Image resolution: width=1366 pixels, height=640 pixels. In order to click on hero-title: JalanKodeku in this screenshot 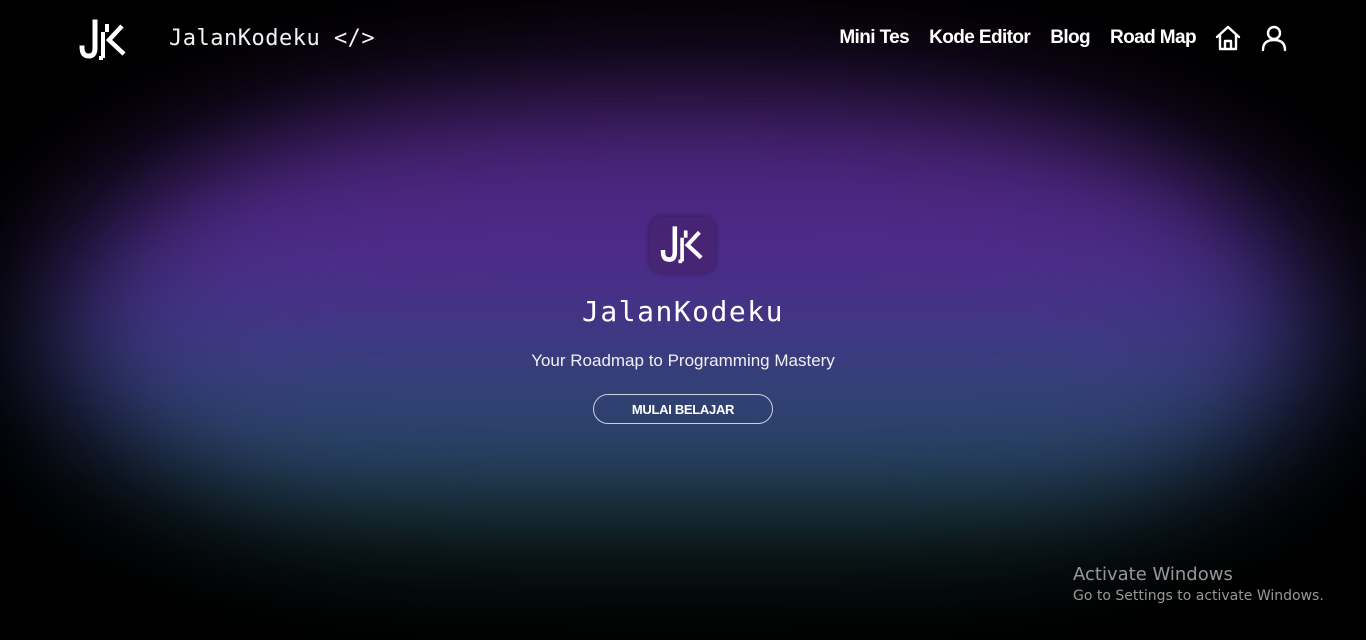, I will do `click(683, 311)`.